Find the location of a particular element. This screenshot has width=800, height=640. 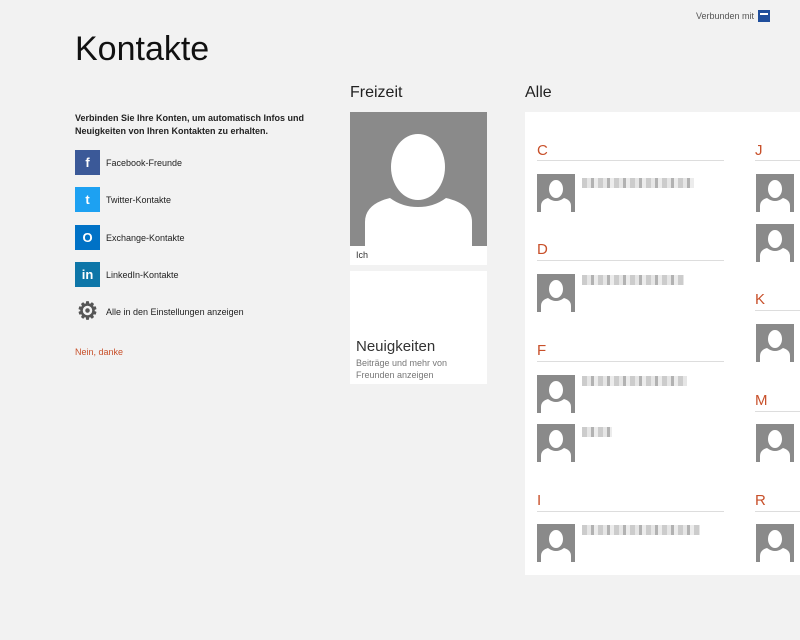

me-tile: Ich is located at coordinates (418, 188).